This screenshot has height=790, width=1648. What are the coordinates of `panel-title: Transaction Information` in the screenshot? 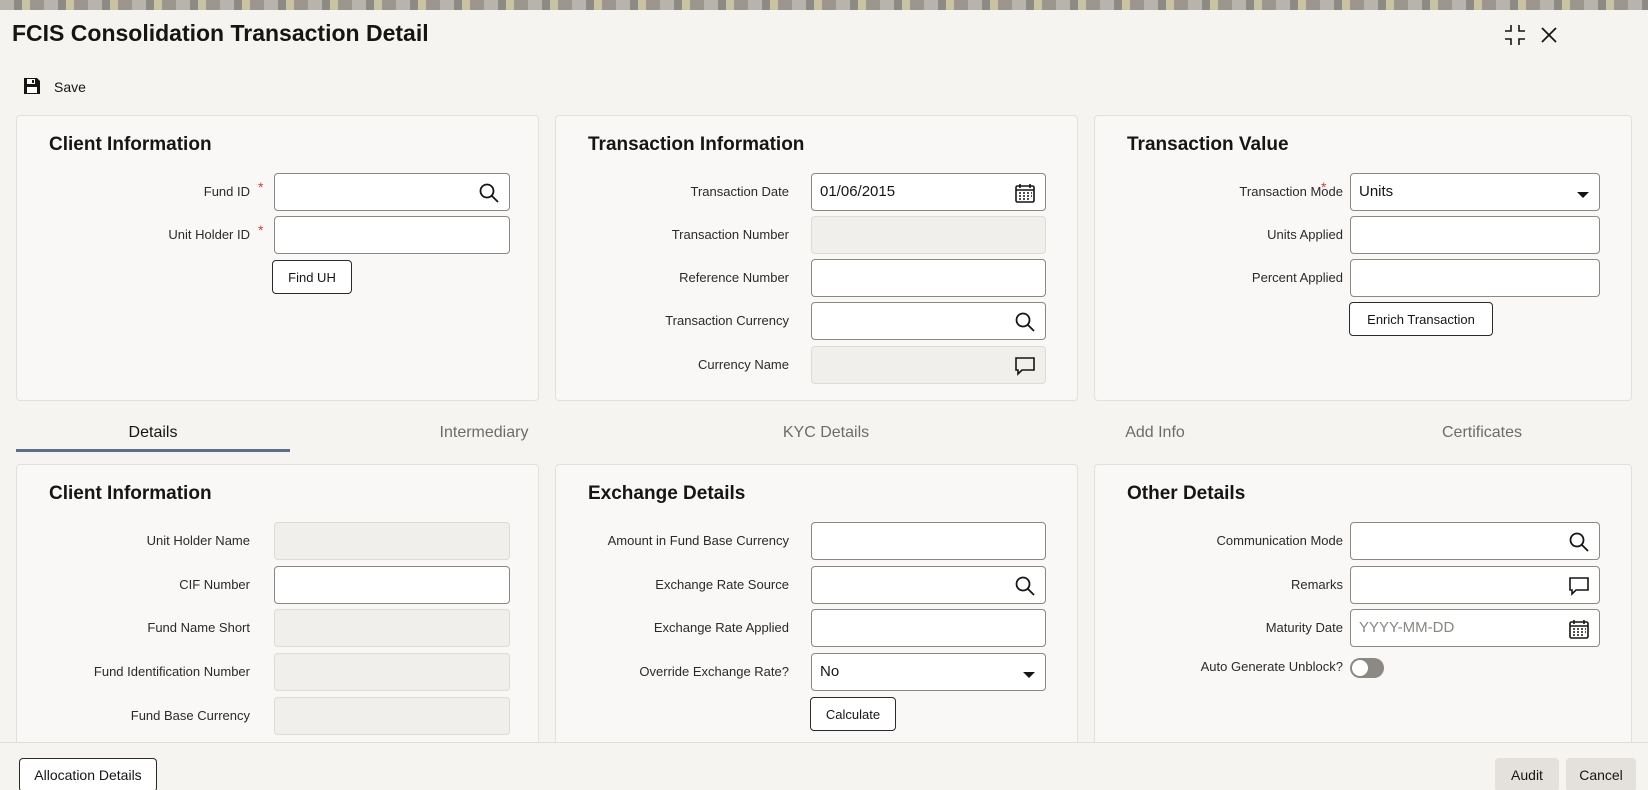 It's located at (696, 144).